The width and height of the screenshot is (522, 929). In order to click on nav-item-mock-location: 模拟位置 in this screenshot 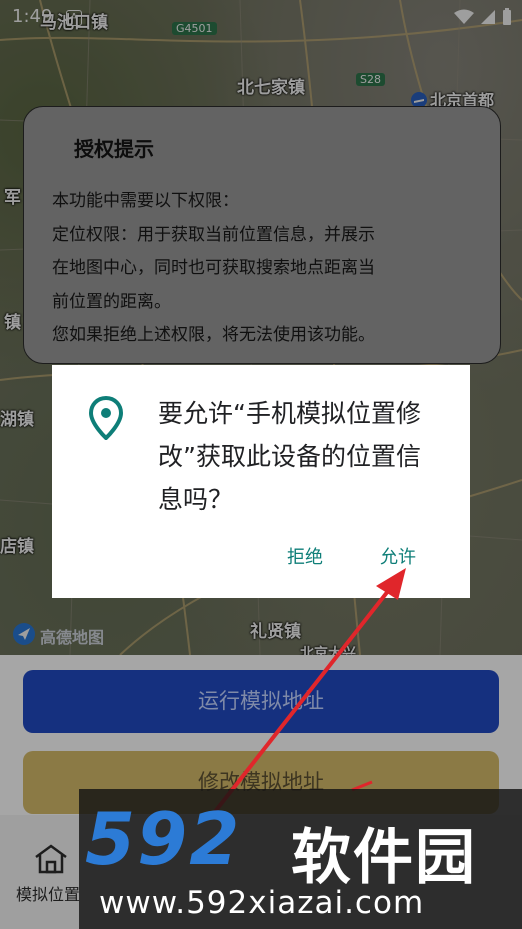, I will do `click(48, 893)`.